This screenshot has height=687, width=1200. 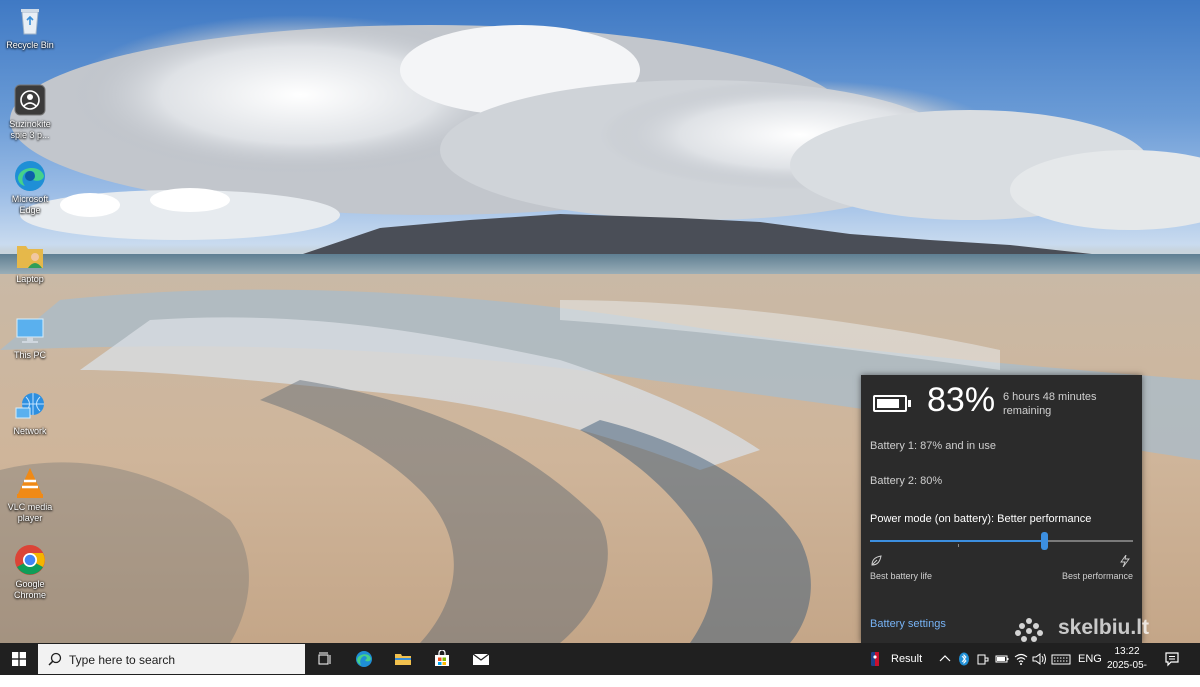 What do you see at coordinates (1127, 672) in the screenshot?
I see `clock-date: 2025-05-25` at bounding box center [1127, 672].